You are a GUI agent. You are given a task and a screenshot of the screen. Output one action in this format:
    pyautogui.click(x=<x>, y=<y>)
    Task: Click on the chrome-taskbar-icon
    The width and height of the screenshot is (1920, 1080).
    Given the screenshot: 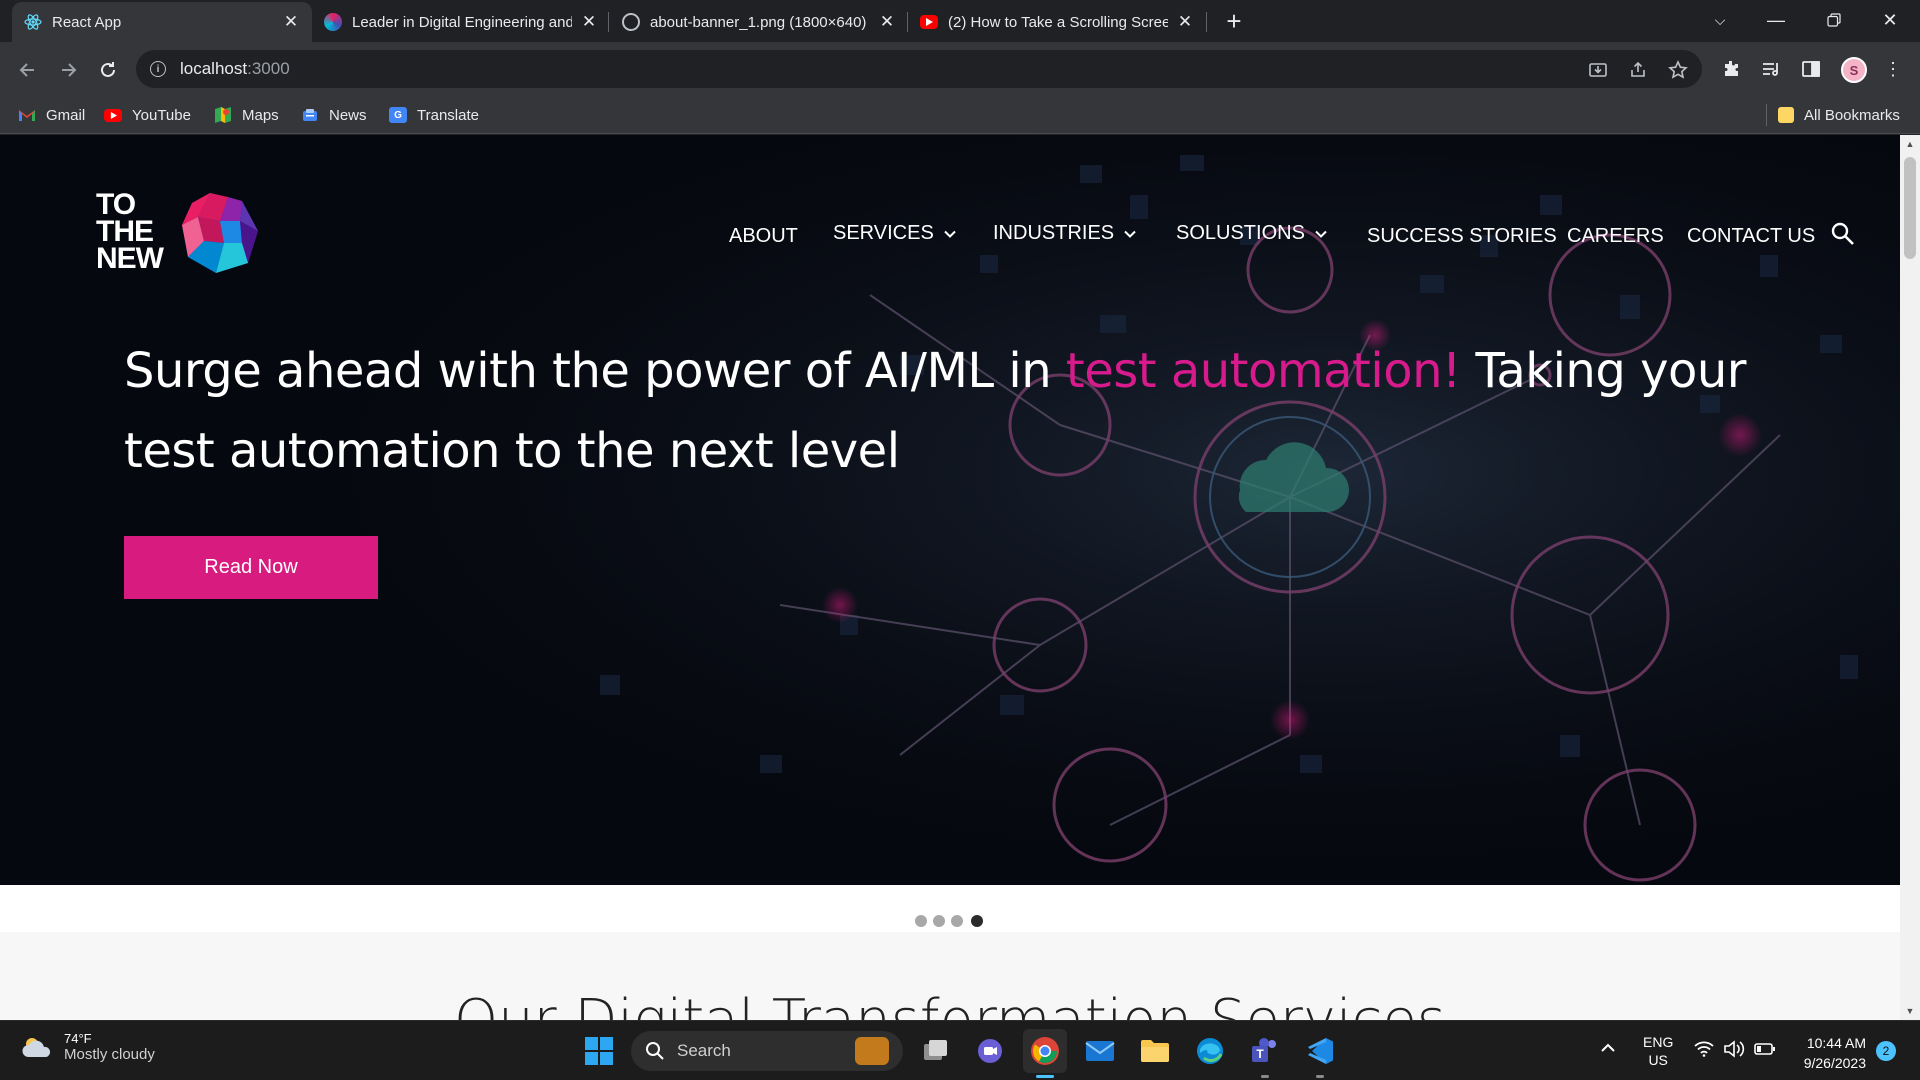 What is the action you would take?
    pyautogui.click(x=1045, y=1051)
    